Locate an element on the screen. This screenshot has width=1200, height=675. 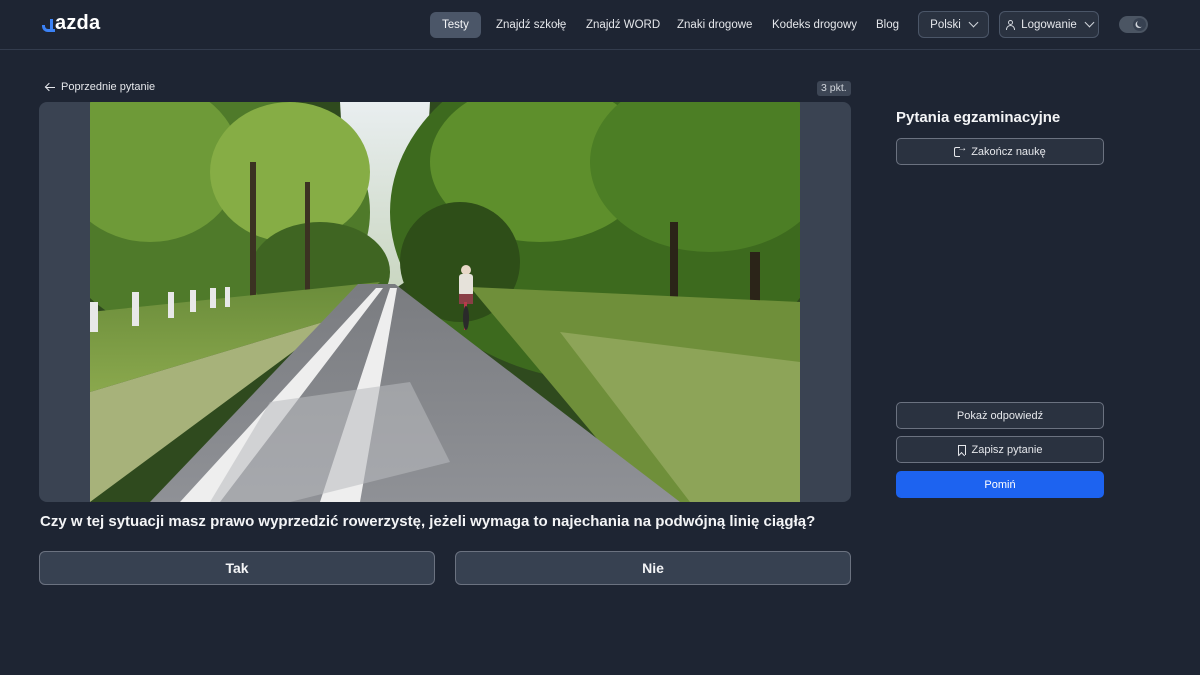
skip-button: Pomiń is located at coordinates (1000, 484).